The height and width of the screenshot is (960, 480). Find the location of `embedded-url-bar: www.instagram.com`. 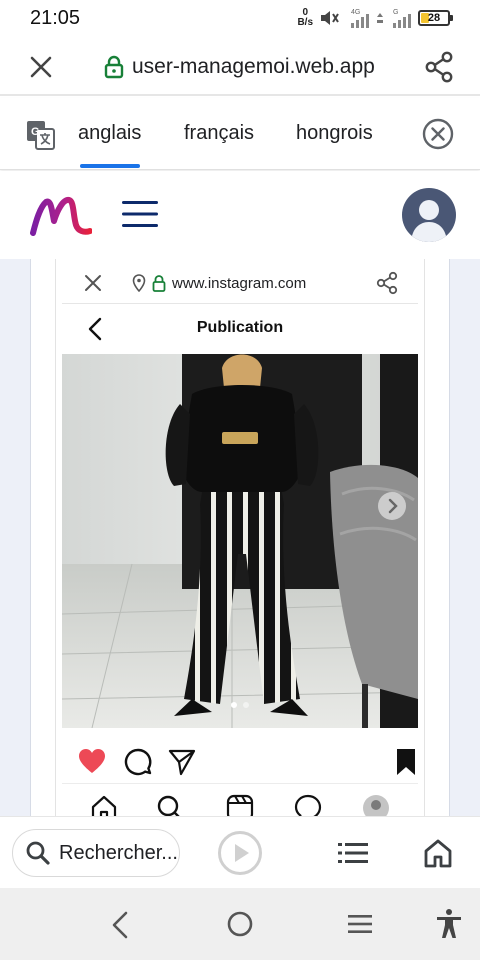

embedded-url-bar: www.instagram.com is located at coordinates (240, 283).